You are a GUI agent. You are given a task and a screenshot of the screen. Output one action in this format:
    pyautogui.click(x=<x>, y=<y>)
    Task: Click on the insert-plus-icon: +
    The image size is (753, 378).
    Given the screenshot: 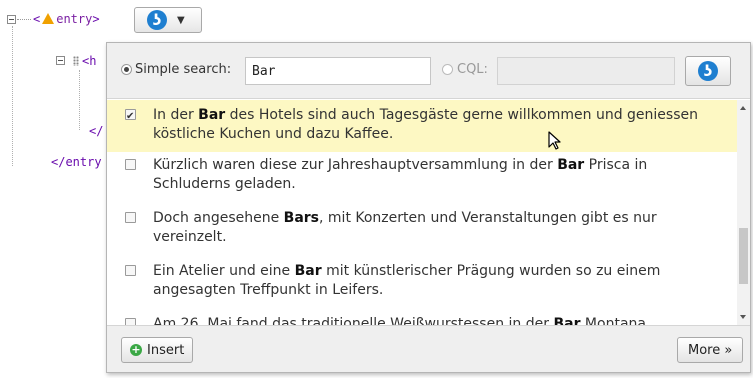 What is the action you would take?
    pyautogui.click(x=136, y=349)
    